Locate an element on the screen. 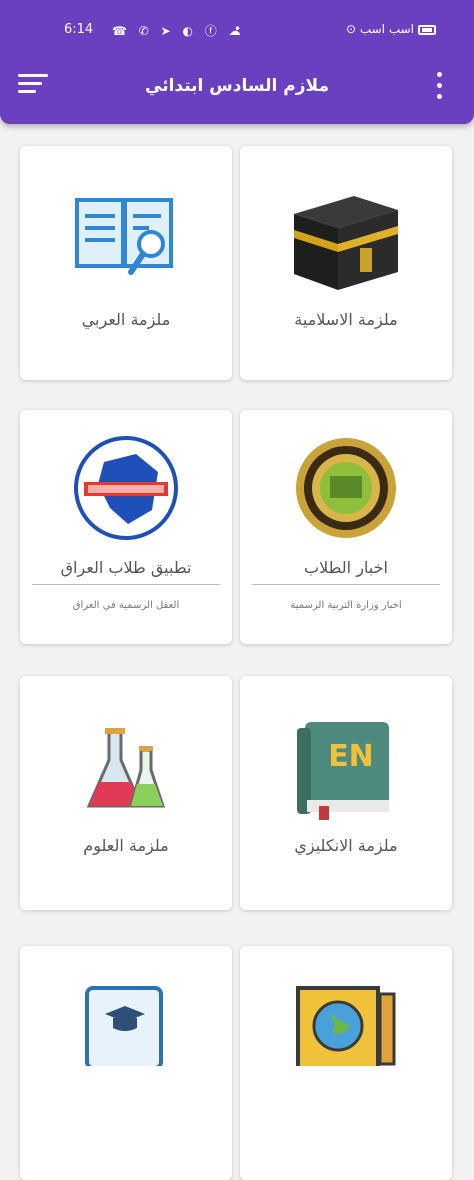 Image resolution: width=474 pixels, height=1180 pixels. card-title: ملزمة العلوم is located at coordinates (126, 845).